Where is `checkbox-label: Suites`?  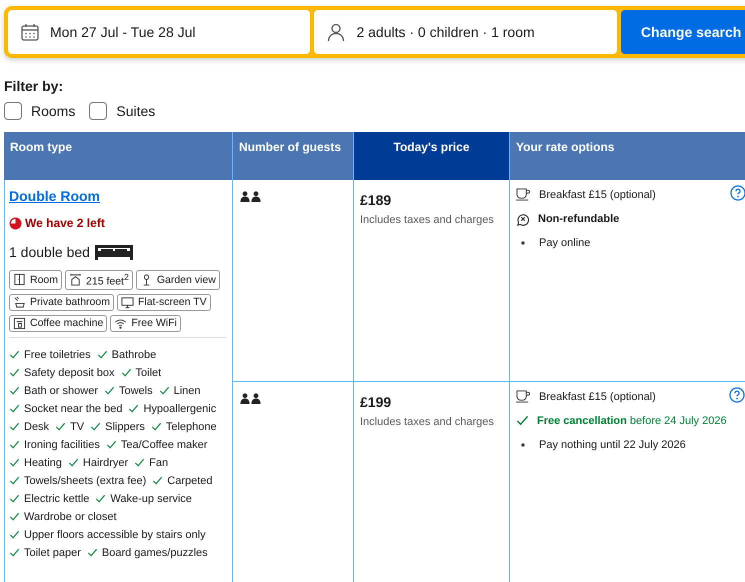
checkbox-label: Suites is located at coordinates (136, 111).